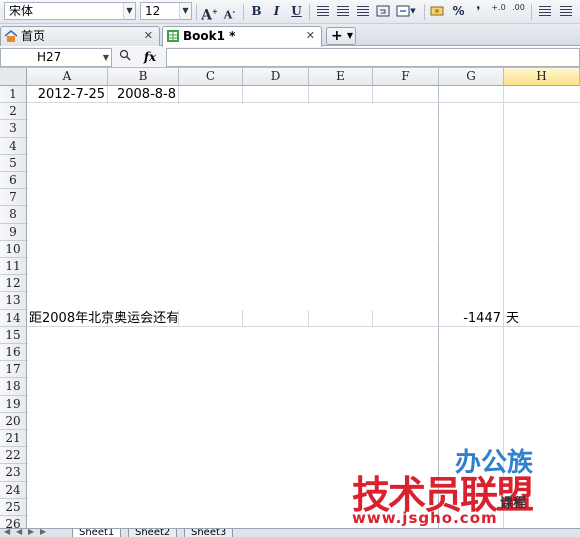  I want to click on font-name-select: 宋体 ▼, so click(70, 11).